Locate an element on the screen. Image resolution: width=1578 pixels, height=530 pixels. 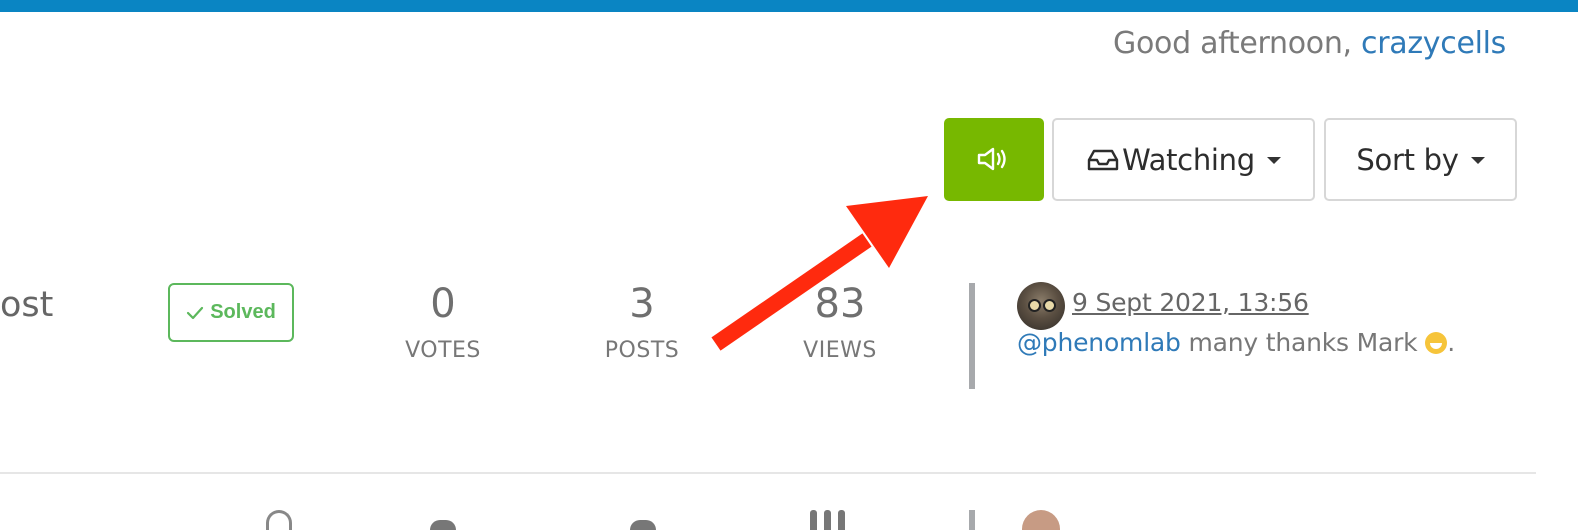
annotation-arrow is located at coordinates (819, 273).